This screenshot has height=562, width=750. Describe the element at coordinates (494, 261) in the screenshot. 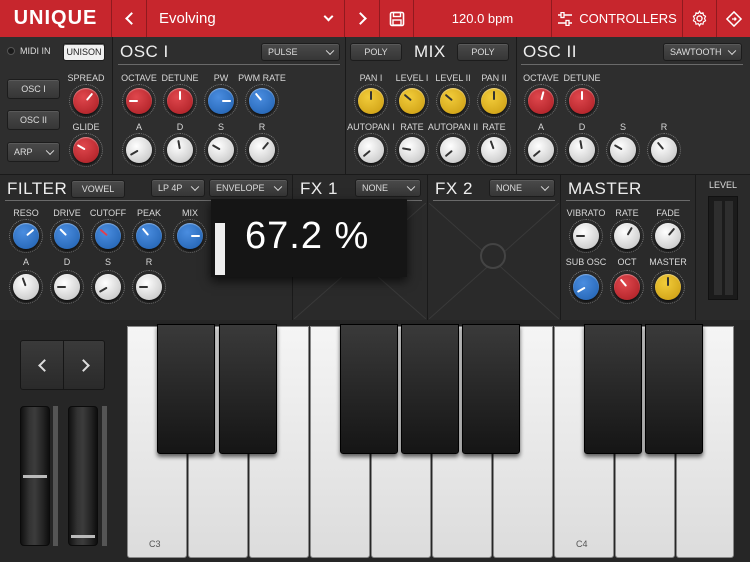

I see `fx2-empty-placeholder` at that location.